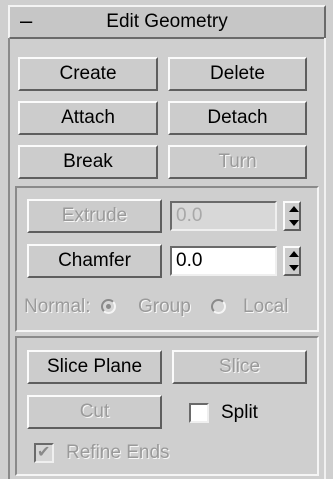 The image size is (333, 479). What do you see at coordinates (94, 216) in the screenshot?
I see `extrude-button: Extrude` at bounding box center [94, 216].